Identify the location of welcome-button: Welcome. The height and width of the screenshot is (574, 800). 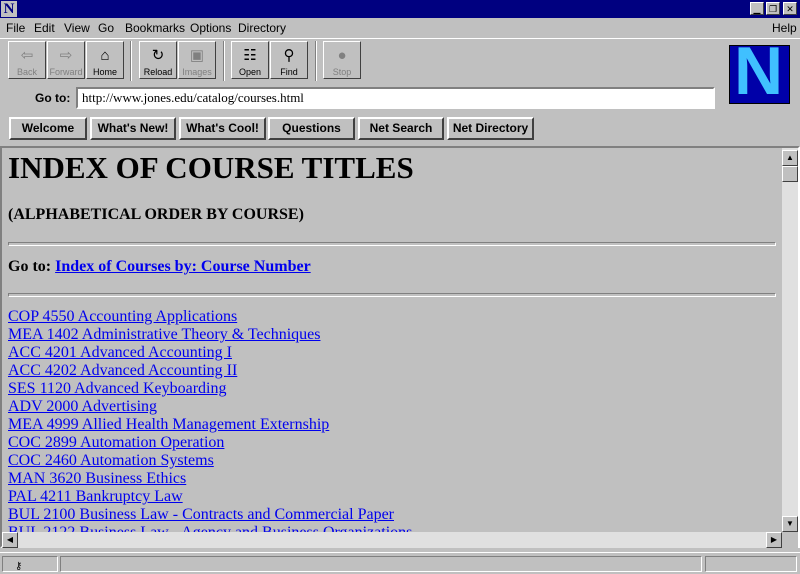
(48, 128).